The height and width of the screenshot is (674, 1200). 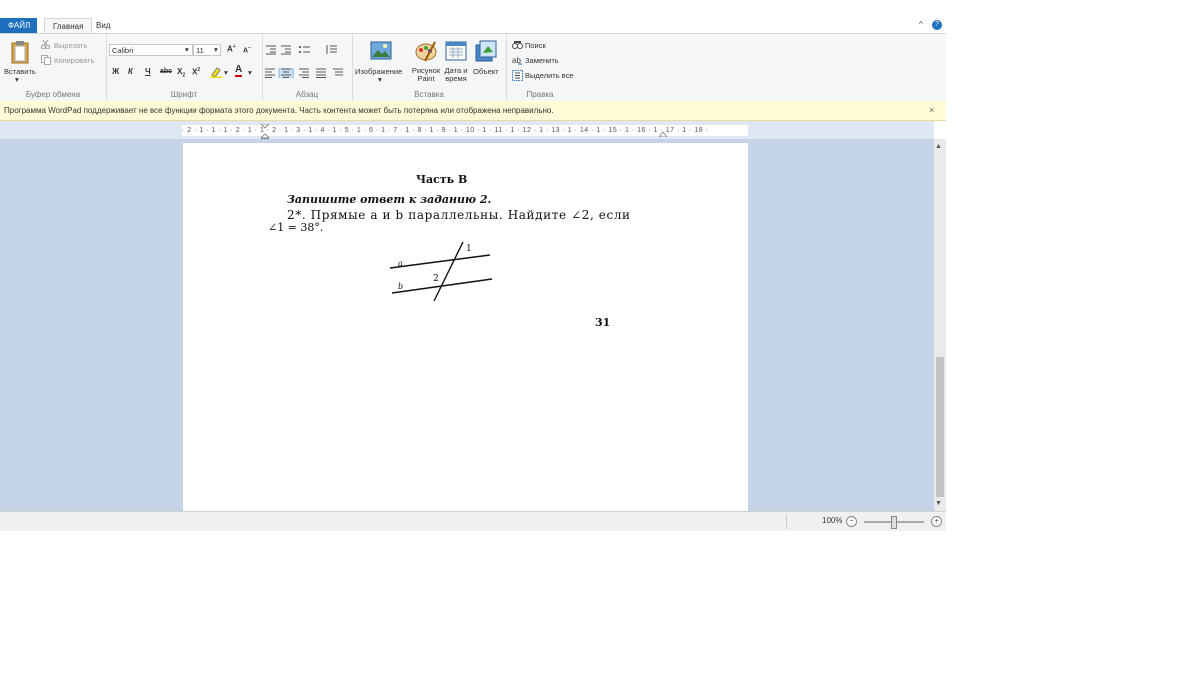 What do you see at coordinates (786, 521) in the screenshot?
I see `status-divider` at bounding box center [786, 521].